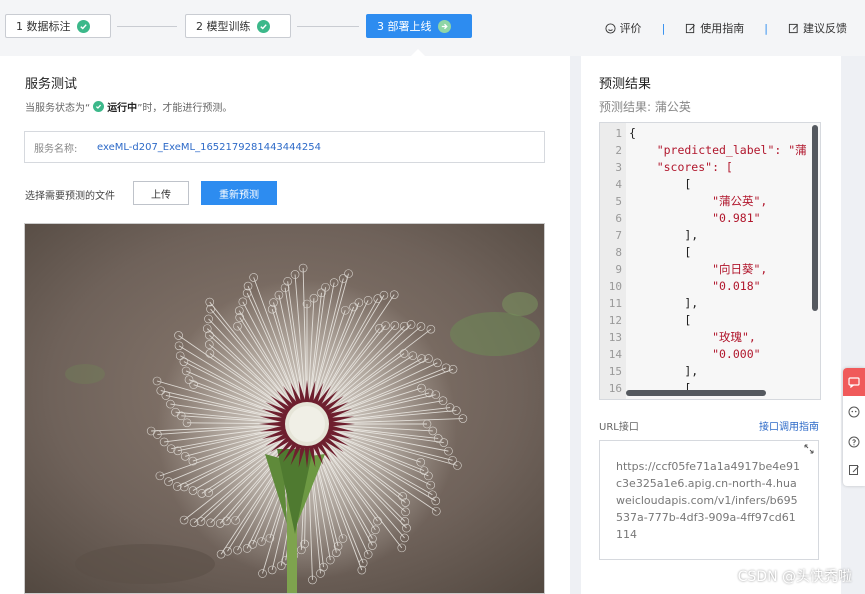 The height and width of the screenshot is (594, 865). I want to click on code-line: 13 "玫瑰",, so click(703, 337).